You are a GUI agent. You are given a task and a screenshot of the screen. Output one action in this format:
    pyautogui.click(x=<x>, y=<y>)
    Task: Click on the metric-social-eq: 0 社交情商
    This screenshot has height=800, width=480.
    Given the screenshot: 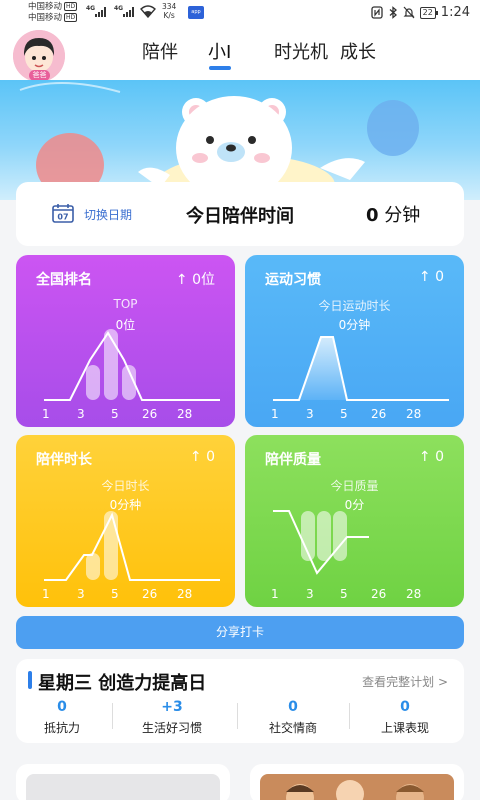 What is the action you would take?
    pyautogui.click(x=292, y=717)
    